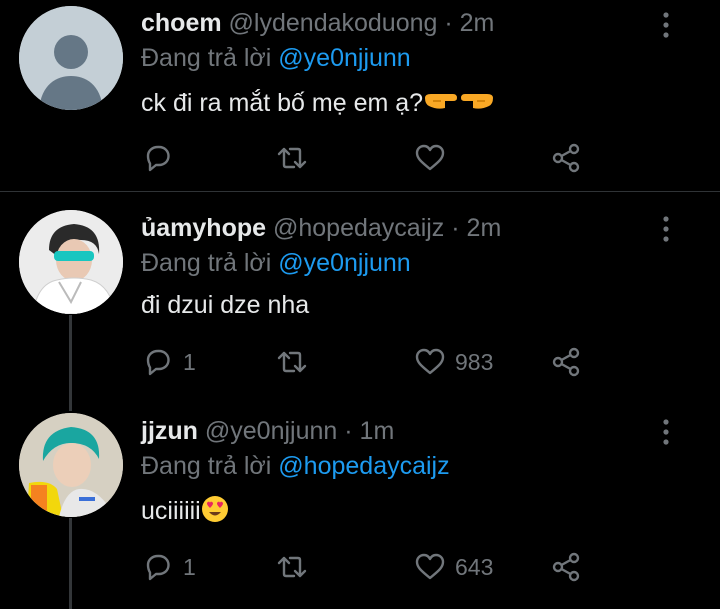  I want to click on reply-button, so click(162, 158).